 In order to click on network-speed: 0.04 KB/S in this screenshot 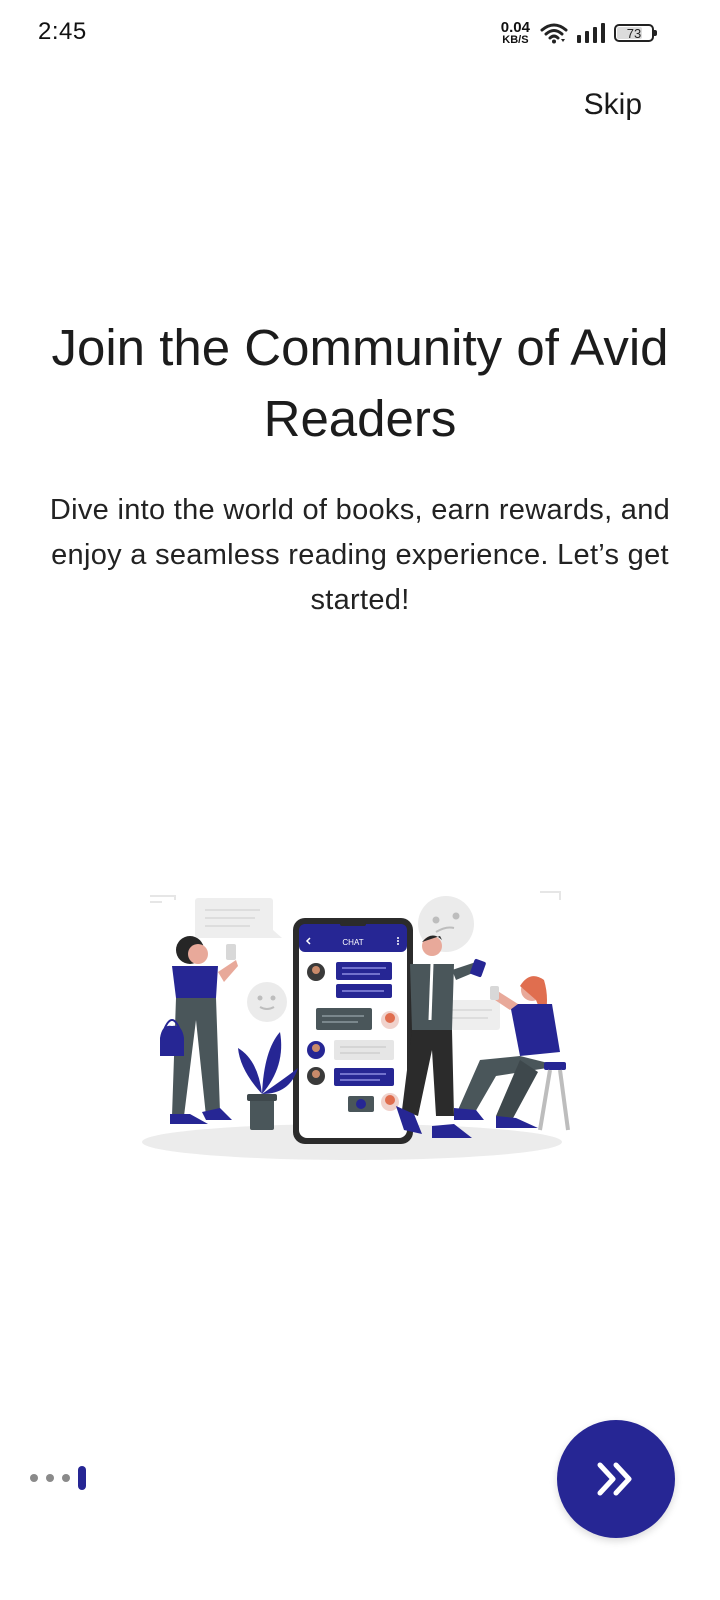, I will do `click(515, 33)`.